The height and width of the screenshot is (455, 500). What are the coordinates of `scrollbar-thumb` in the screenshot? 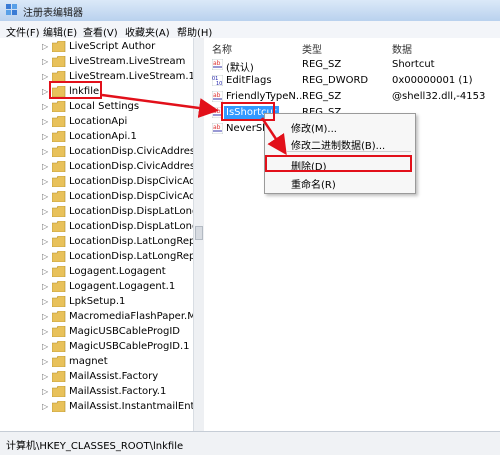 It's located at (199, 233).